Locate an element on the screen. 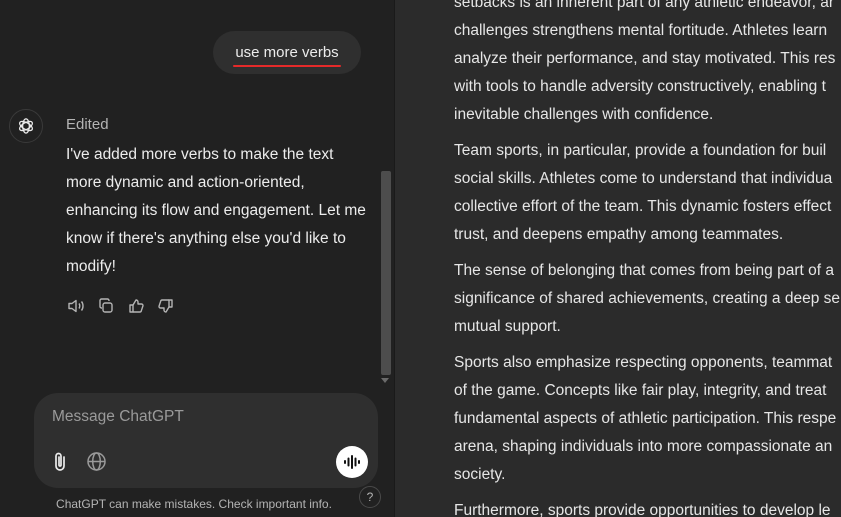 The image size is (841, 517). user-message-bubble: use more verbs is located at coordinates (287, 52).